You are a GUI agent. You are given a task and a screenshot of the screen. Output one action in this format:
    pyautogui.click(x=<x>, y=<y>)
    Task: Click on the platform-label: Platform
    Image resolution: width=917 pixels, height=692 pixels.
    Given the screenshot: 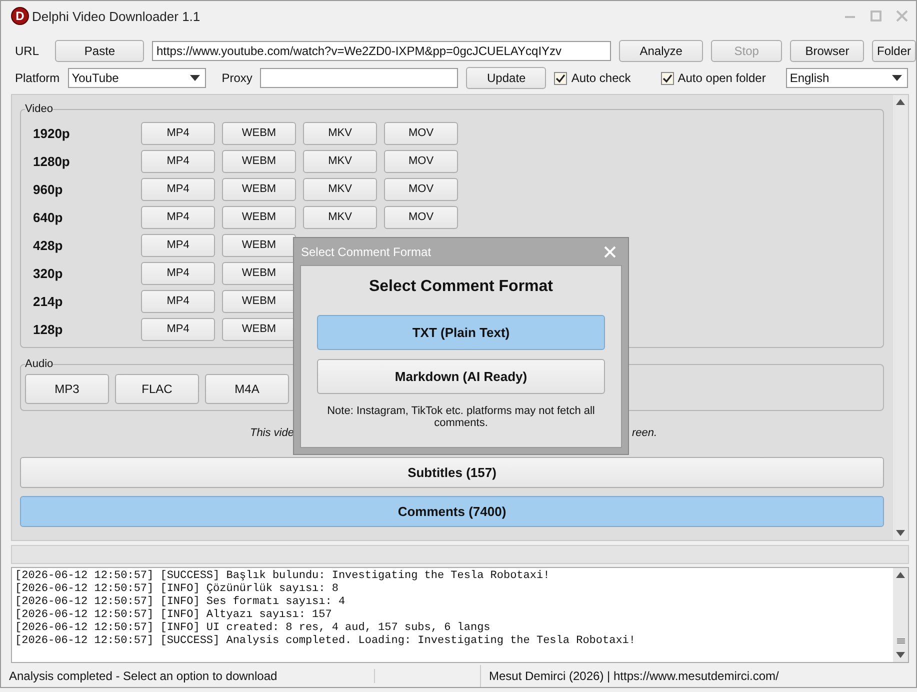 What is the action you would take?
    pyautogui.click(x=37, y=78)
    